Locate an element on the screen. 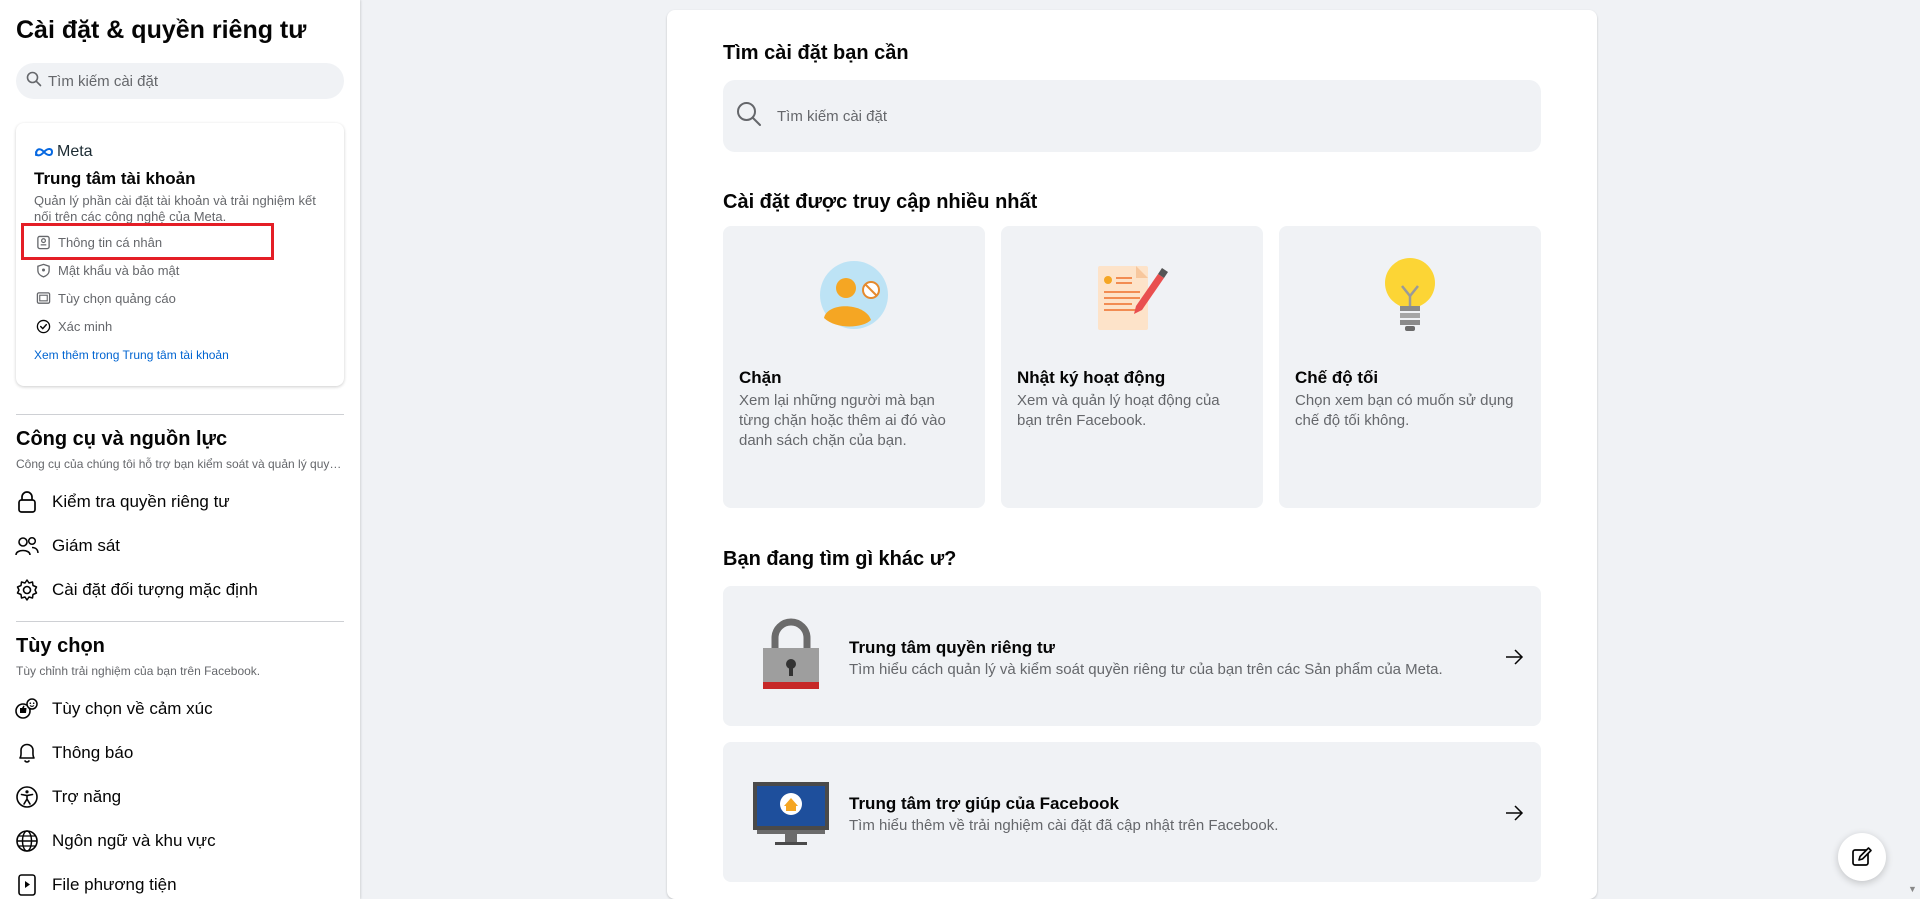 The width and height of the screenshot is (1920, 899). verified-check-icon is located at coordinates (43, 326).